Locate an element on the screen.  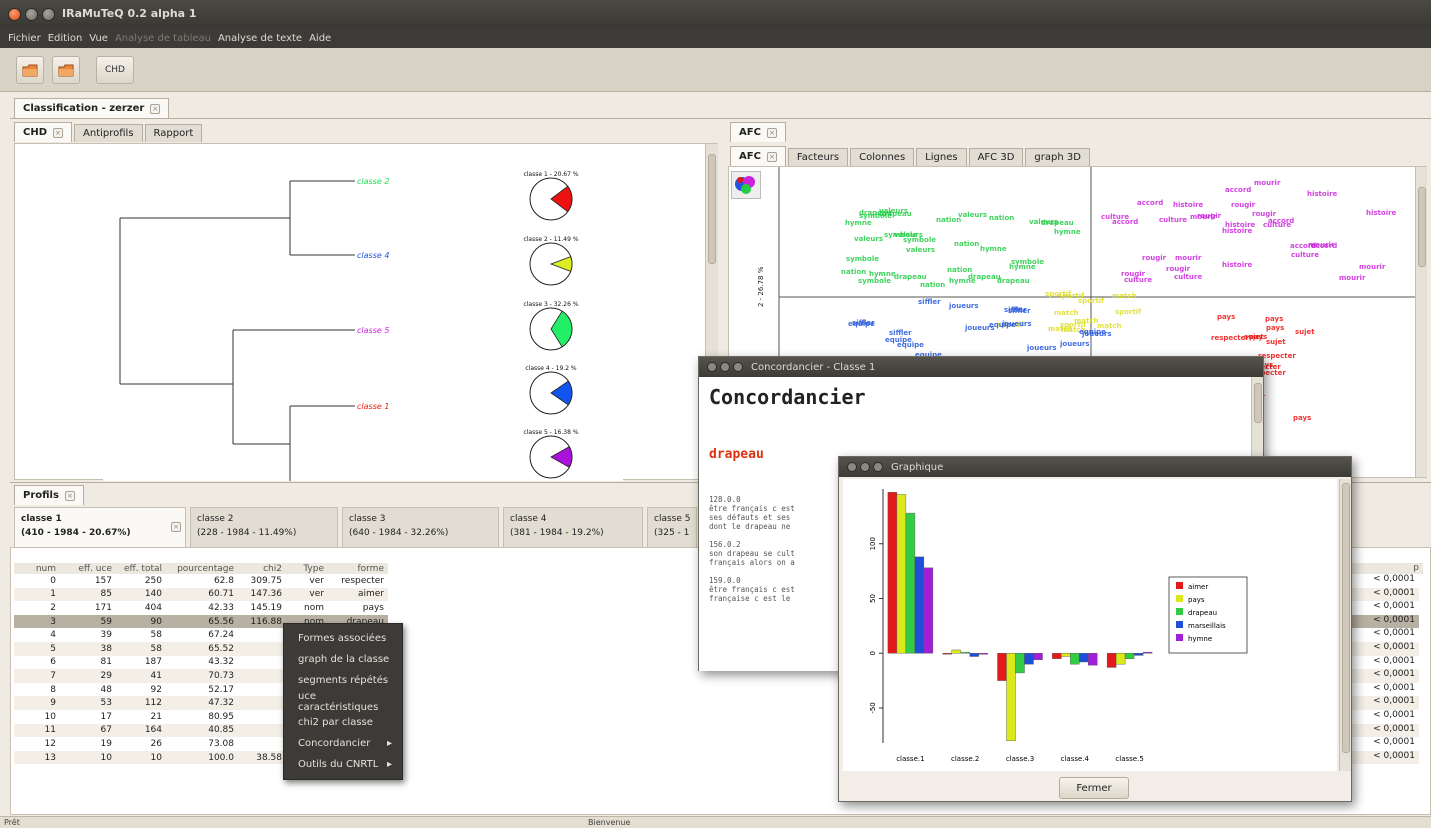
menu-edition: Edition is located at coordinates (65, 38).